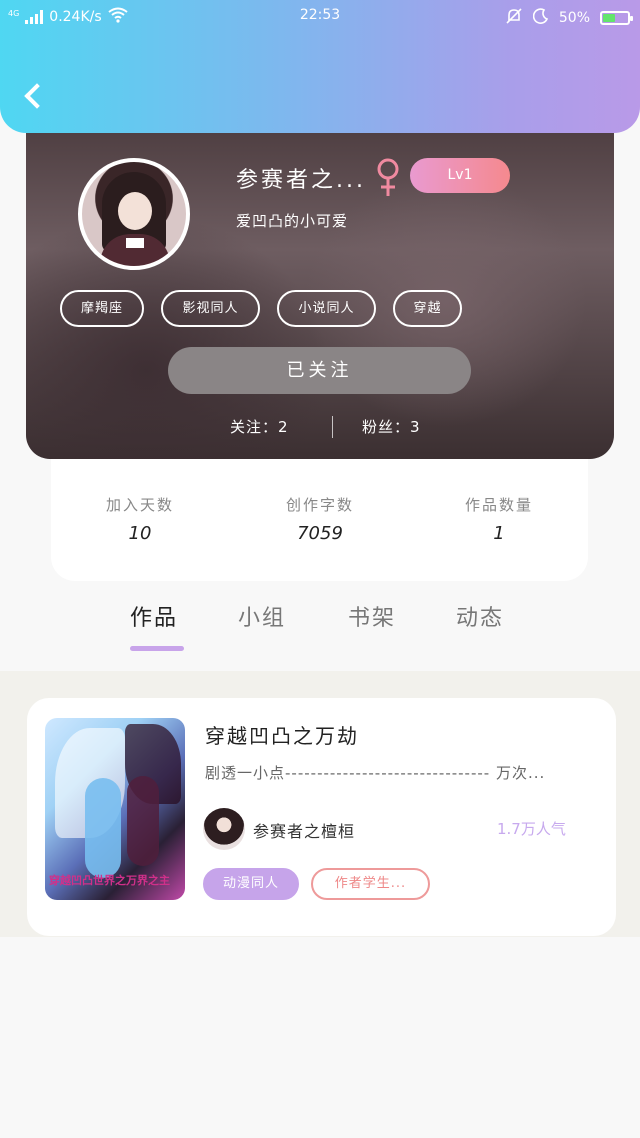  I want to click on follow-button: 已关注, so click(319, 370).